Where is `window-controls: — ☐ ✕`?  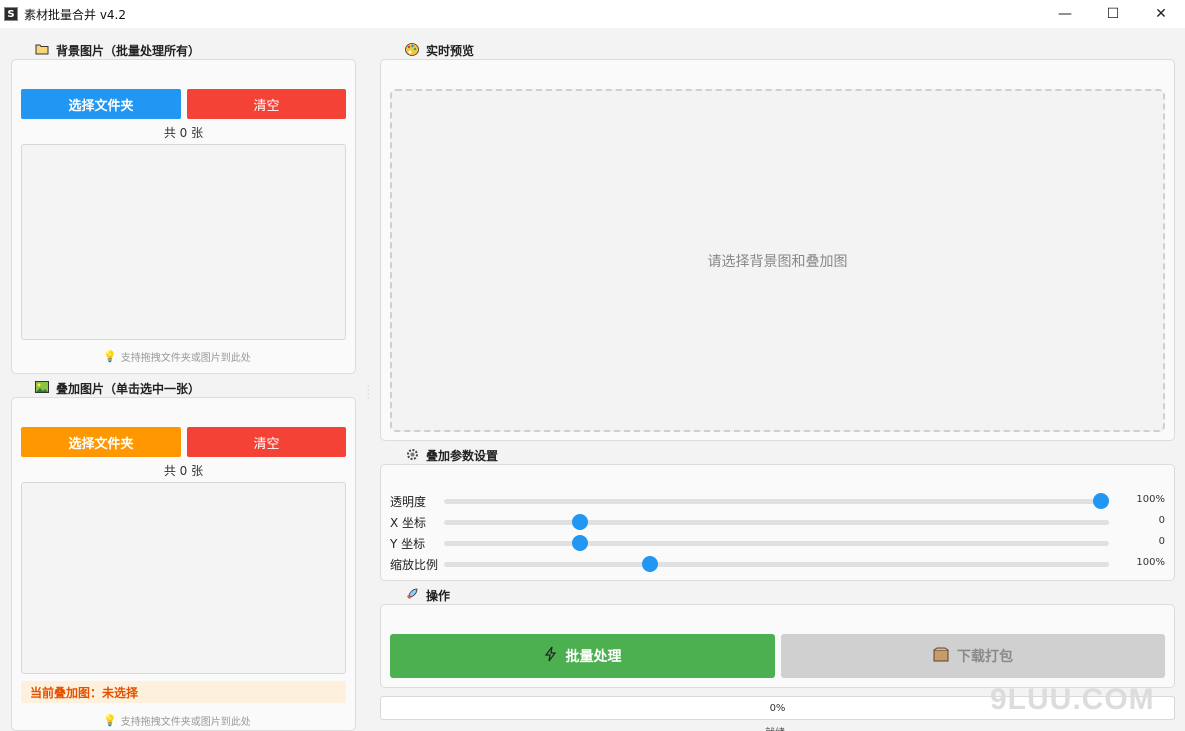 window-controls: — ☐ ✕ is located at coordinates (1113, 14).